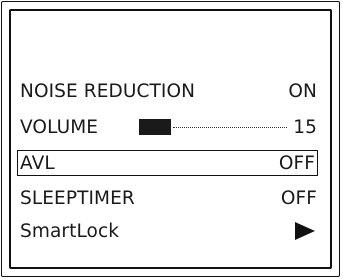 Image resolution: width=343 pixels, height=280 pixels. I want to click on volume-label: VOLUME, so click(59, 127).